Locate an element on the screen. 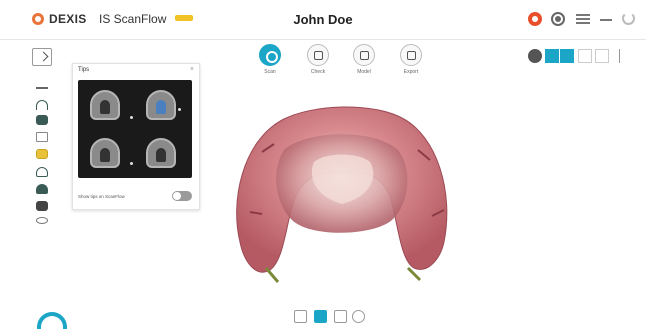 The image size is (646, 329). upper-arch-icon is located at coordinates (42, 106).